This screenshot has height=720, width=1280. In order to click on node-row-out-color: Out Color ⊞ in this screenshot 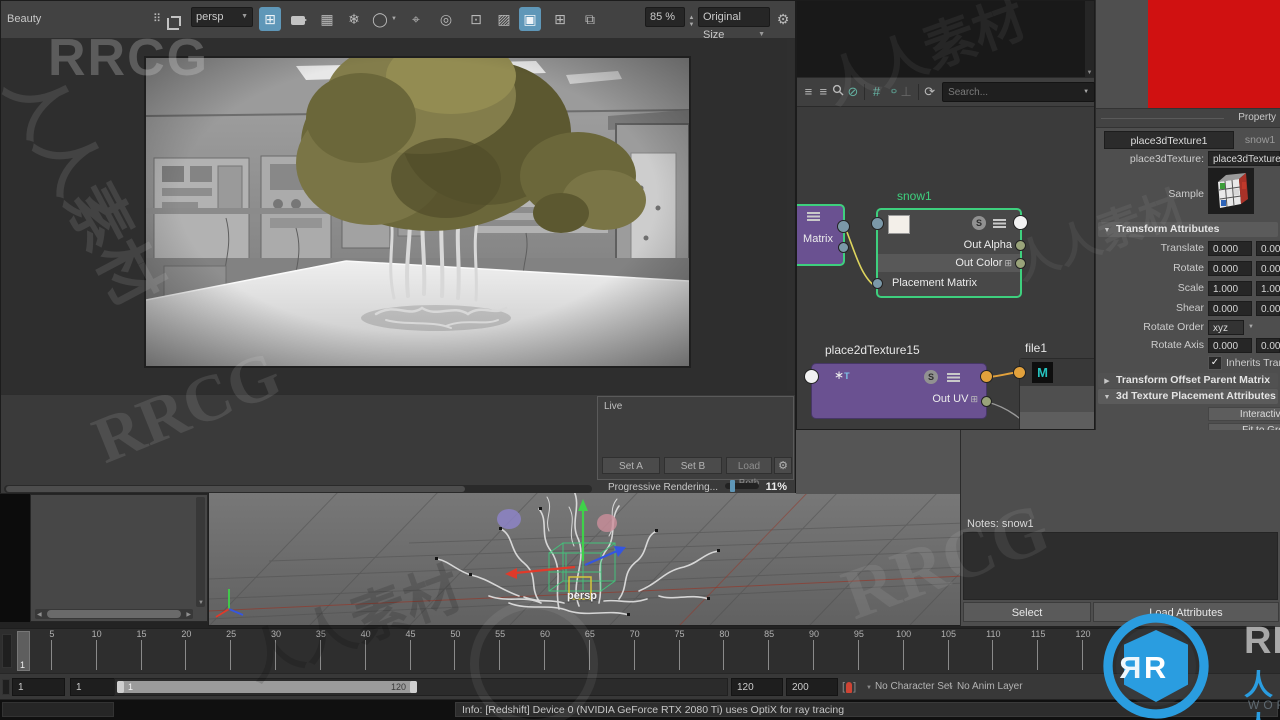, I will do `click(949, 263)`.